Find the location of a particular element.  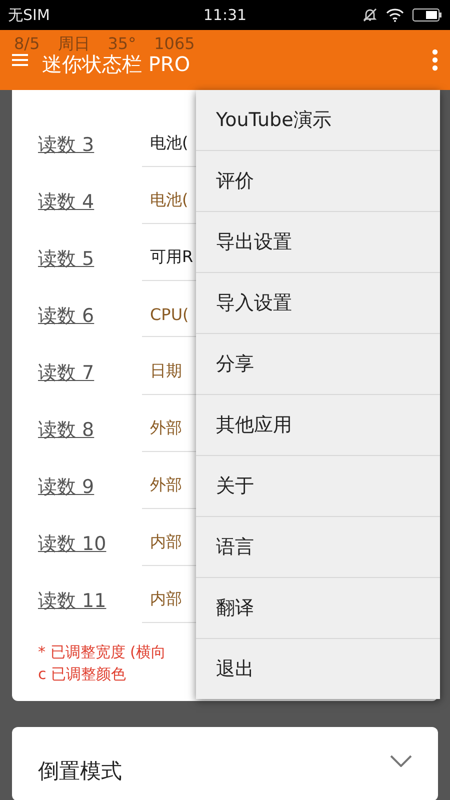

note-text: * 已调整宽度 (横向 is located at coordinates (102, 652).